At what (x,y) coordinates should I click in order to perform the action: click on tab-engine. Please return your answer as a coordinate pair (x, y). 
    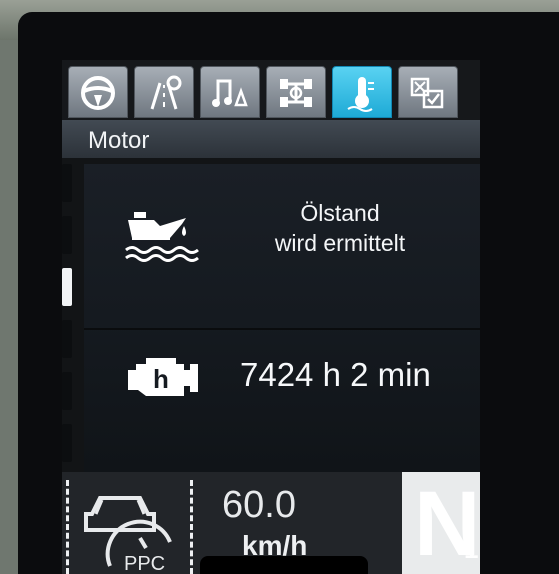
    Looking at the image, I should click on (362, 92).